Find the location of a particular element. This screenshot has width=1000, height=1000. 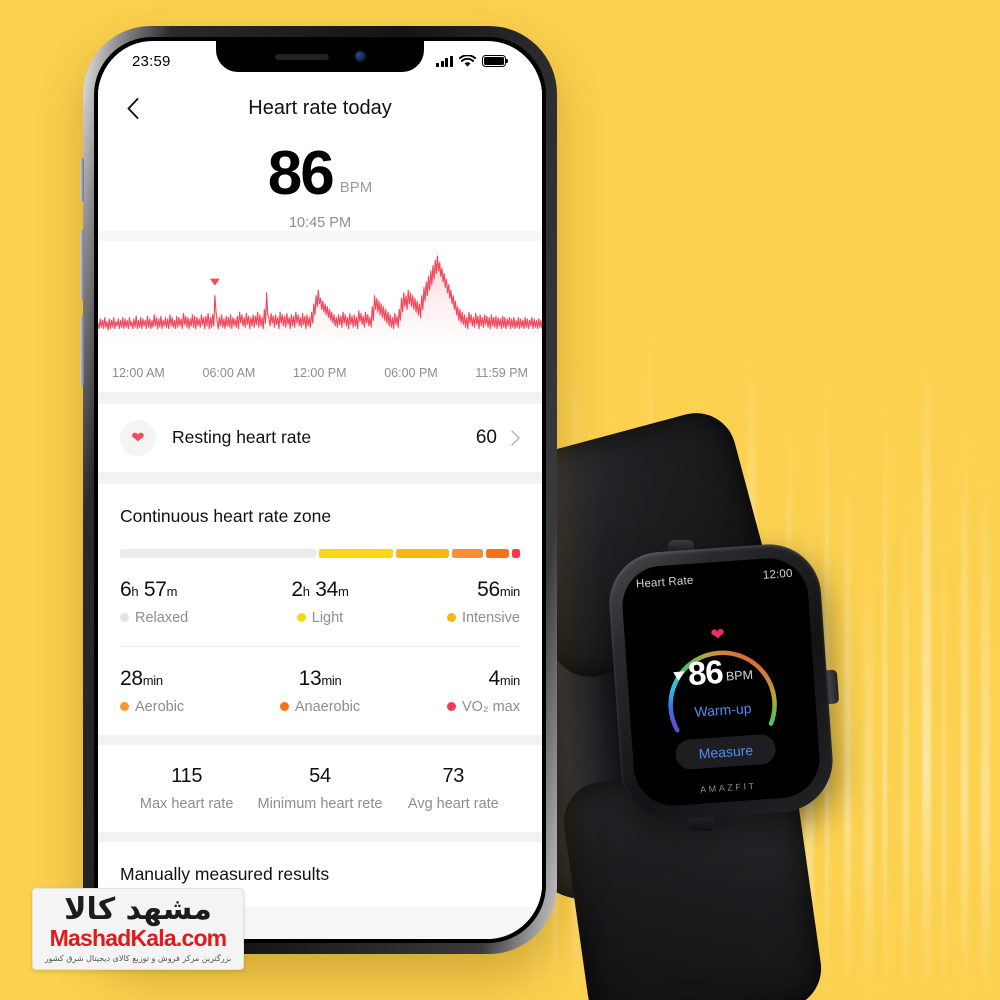

zone-stat-label-text: Intensive is located at coordinates (490, 617).